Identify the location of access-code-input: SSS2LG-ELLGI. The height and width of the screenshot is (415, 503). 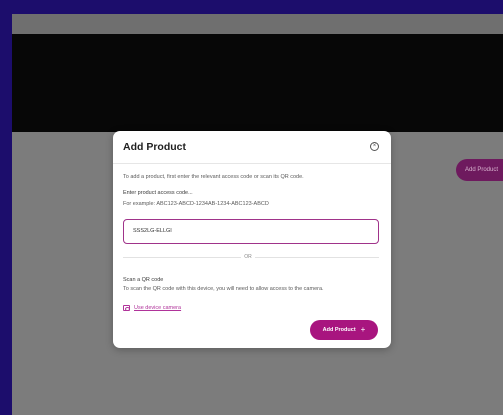
(251, 231).